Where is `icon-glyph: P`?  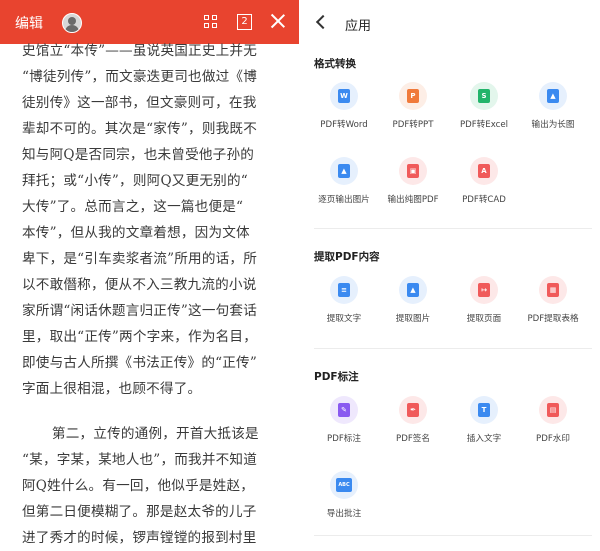
icon-glyph: P is located at coordinates (413, 96).